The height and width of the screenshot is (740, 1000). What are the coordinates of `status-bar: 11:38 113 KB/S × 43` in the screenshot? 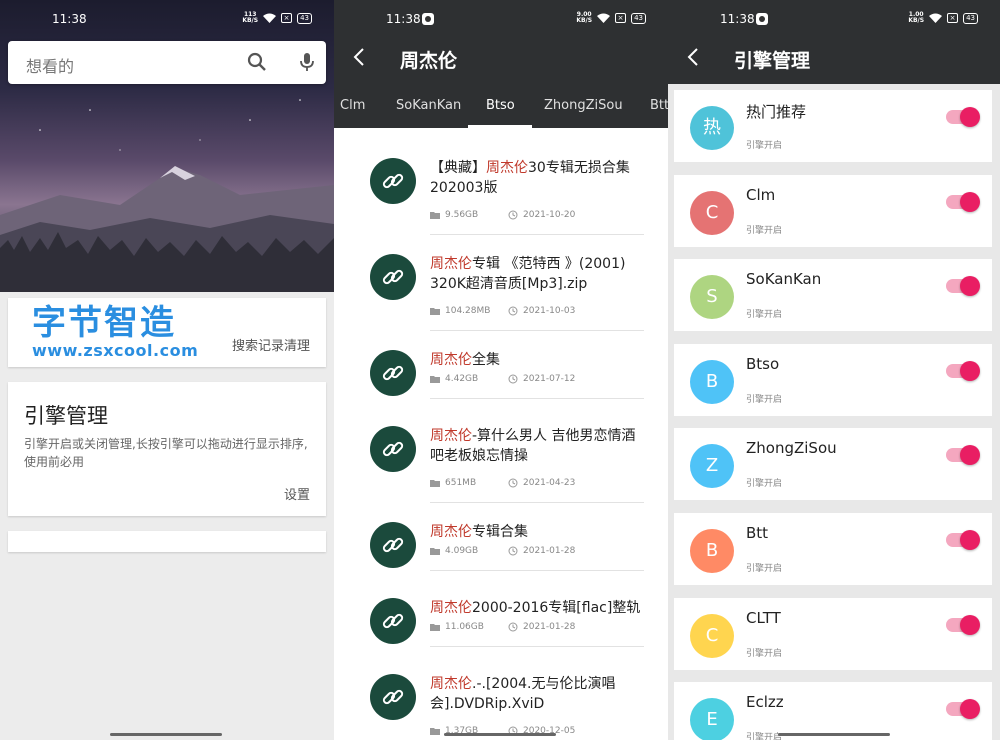 It's located at (167, 19).